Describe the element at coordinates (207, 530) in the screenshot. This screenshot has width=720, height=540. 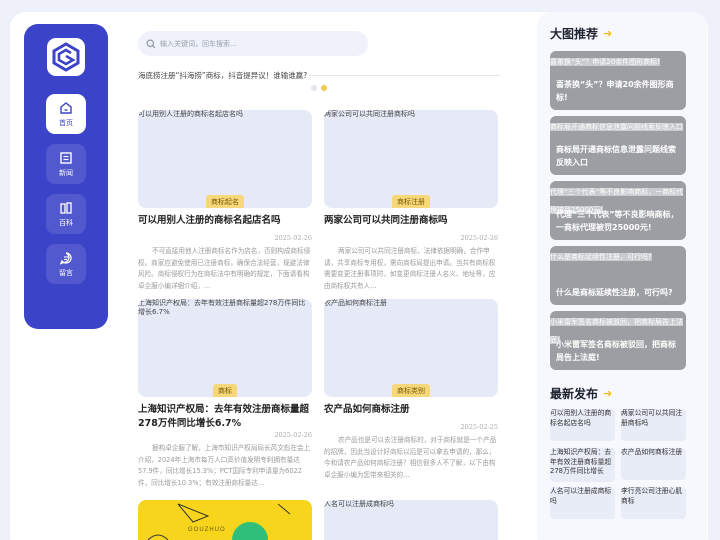
I see `thumbnail-text: GOUZHUO` at that location.